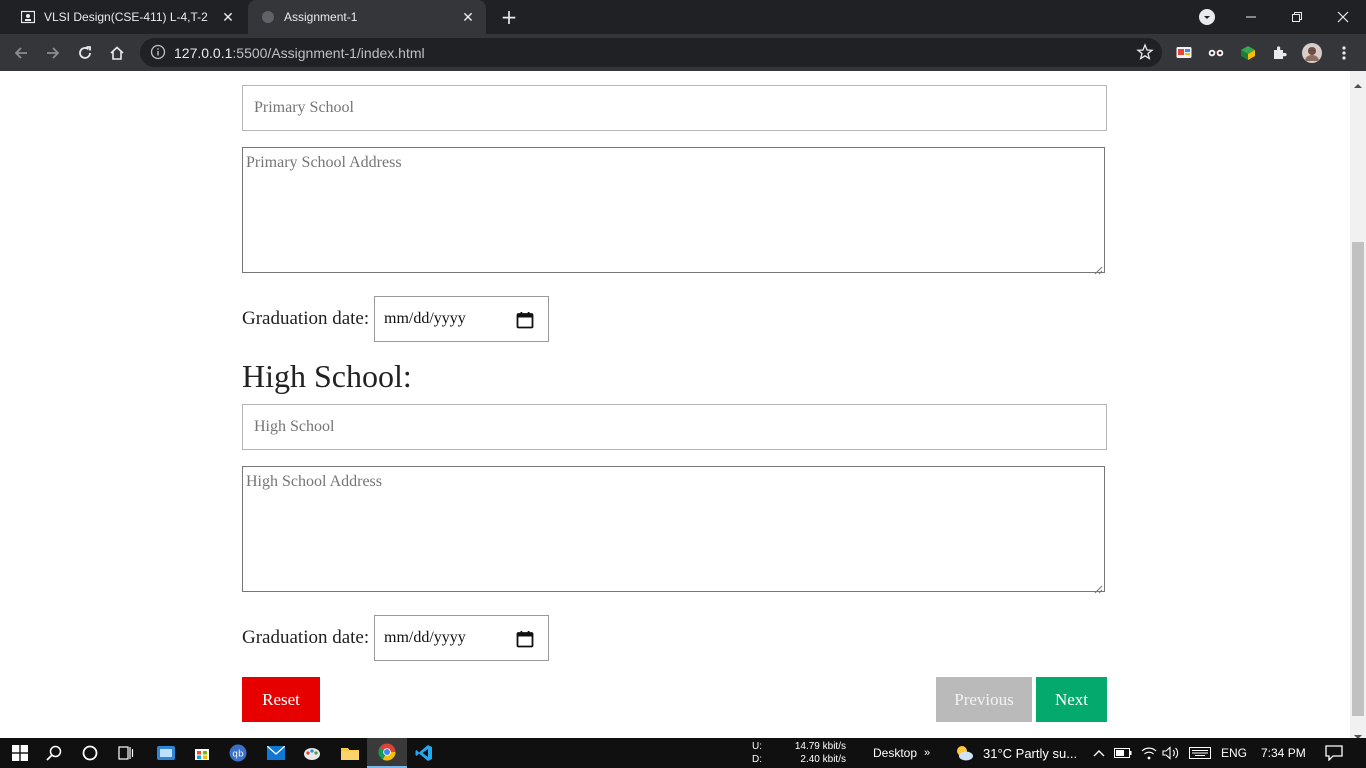  I want to click on url-text: 127.0.0.1:5500/Assignment-1/index.html, so click(299, 53).